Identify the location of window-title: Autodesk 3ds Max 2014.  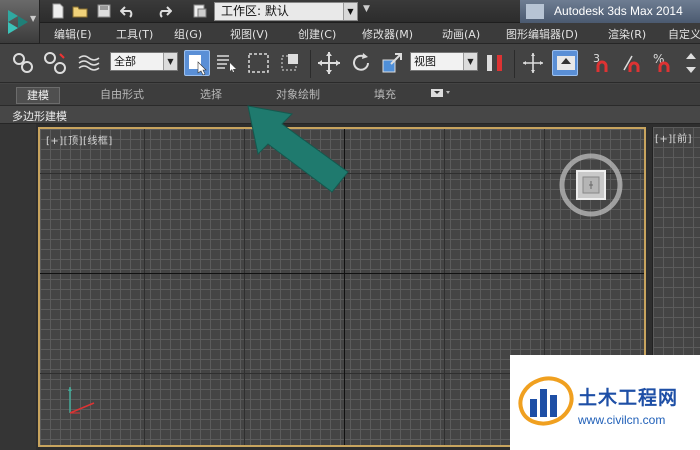
(610, 11).